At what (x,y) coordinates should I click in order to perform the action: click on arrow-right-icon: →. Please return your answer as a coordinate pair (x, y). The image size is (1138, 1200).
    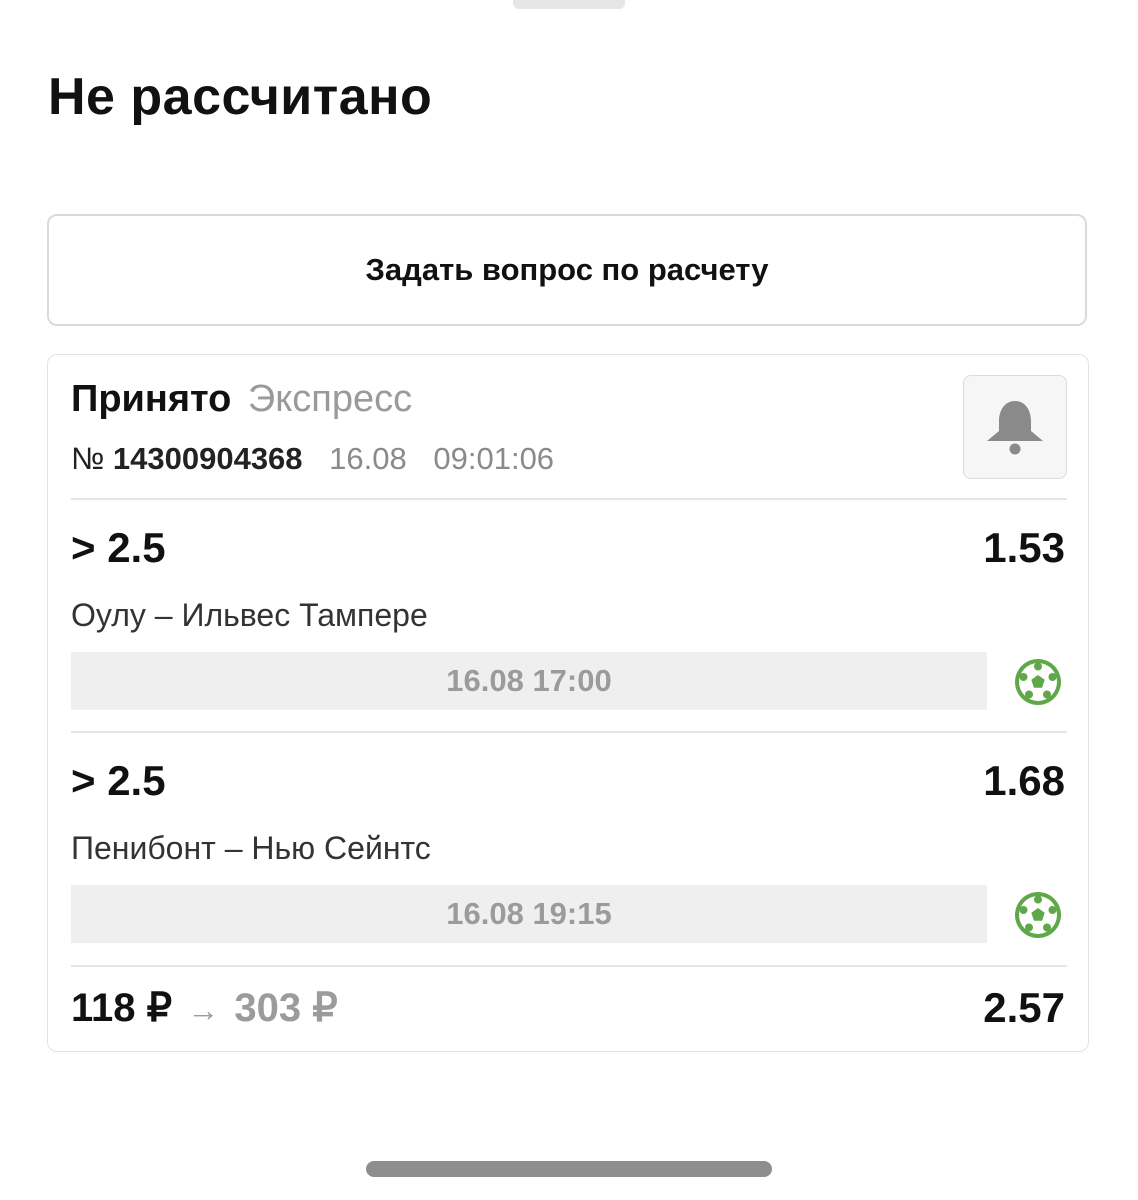
    Looking at the image, I should click on (203, 1010).